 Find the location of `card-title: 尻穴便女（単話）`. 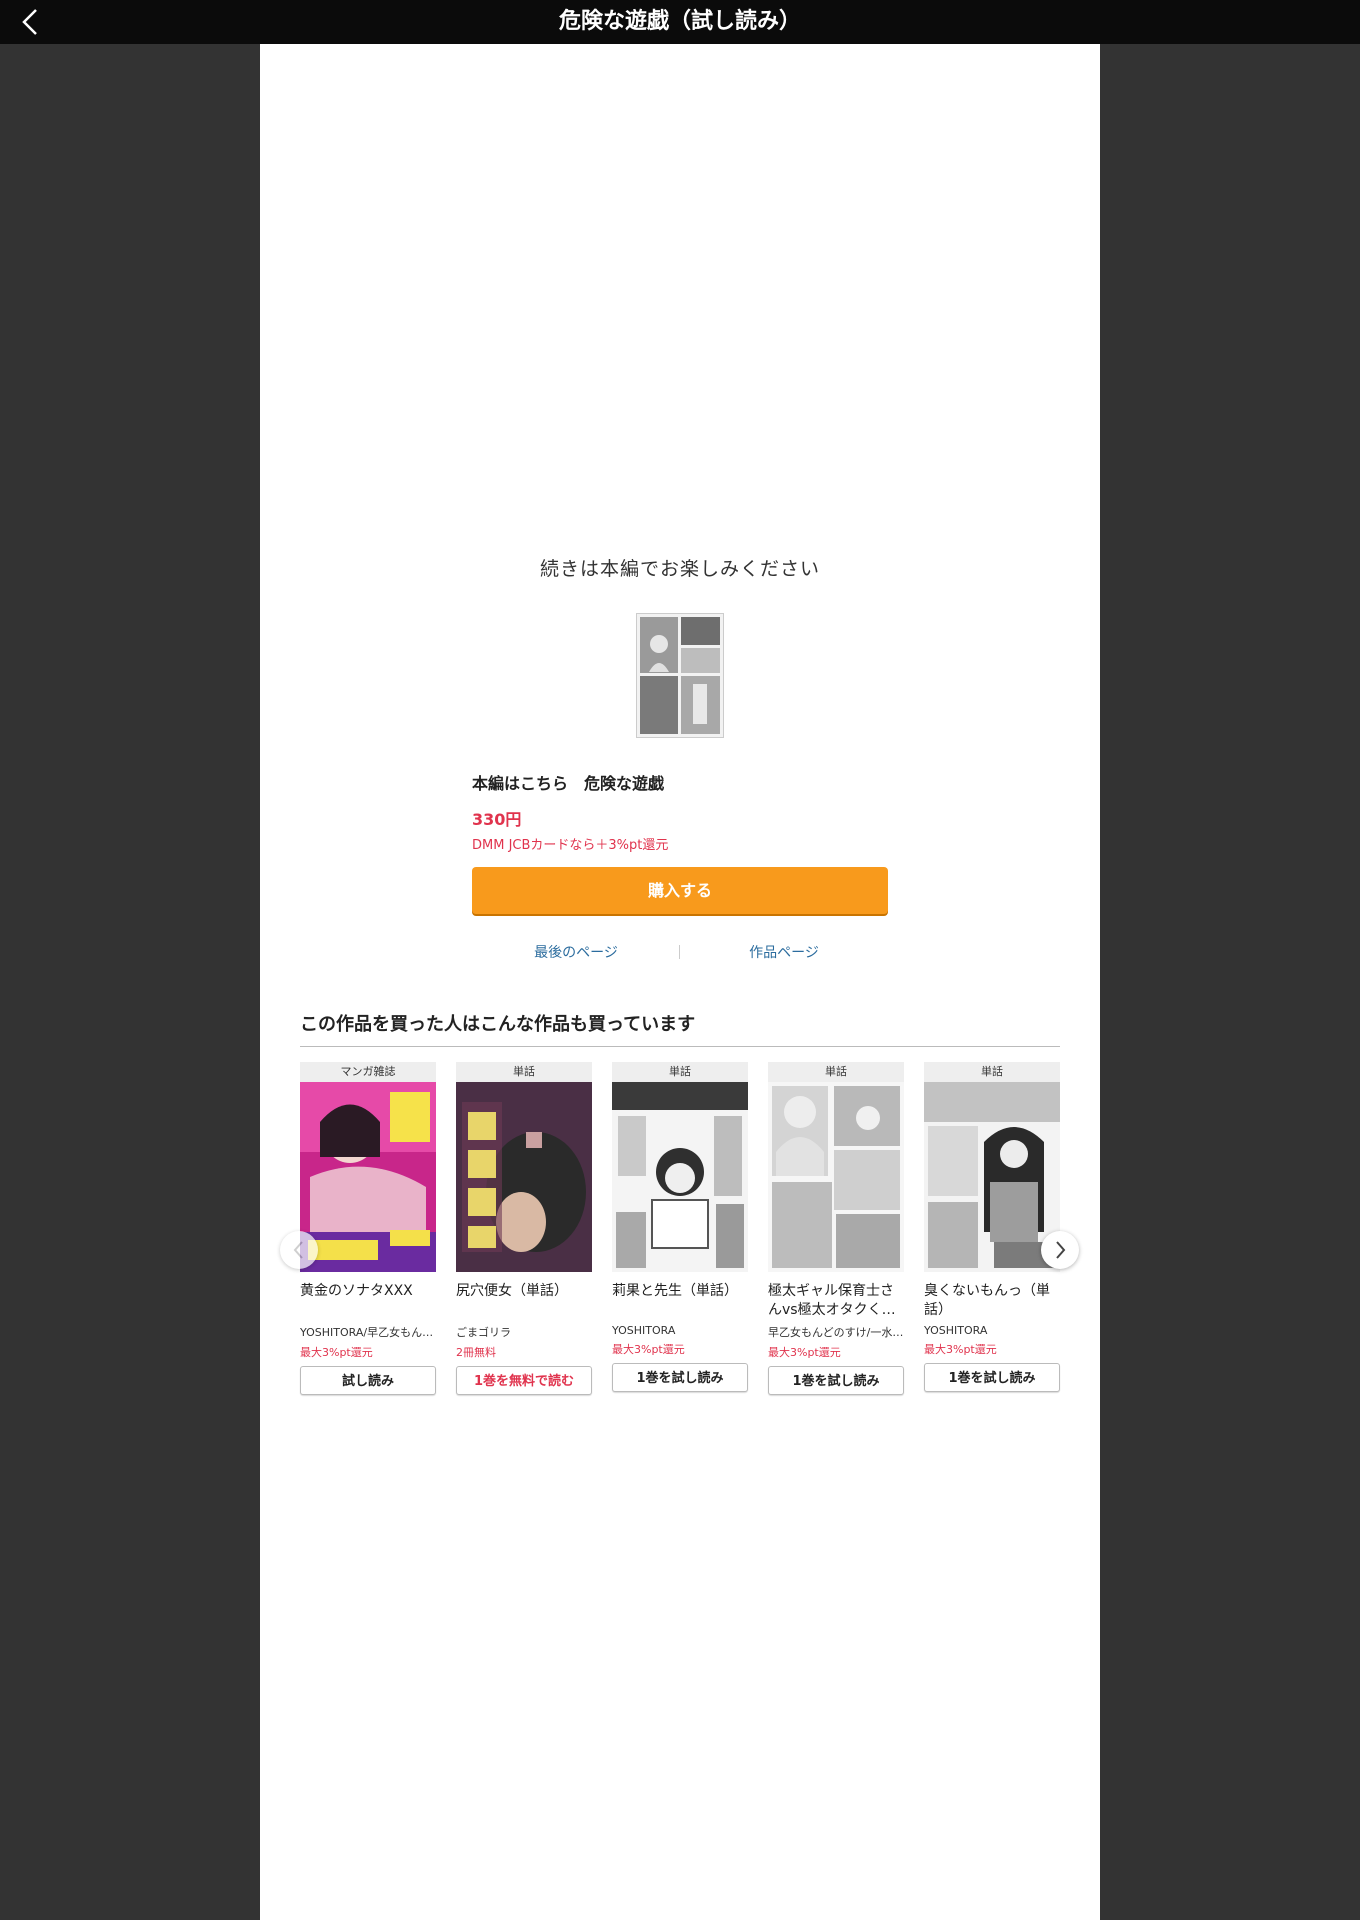

card-title: 尻穴便女（単話） is located at coordinates (524, 1301).